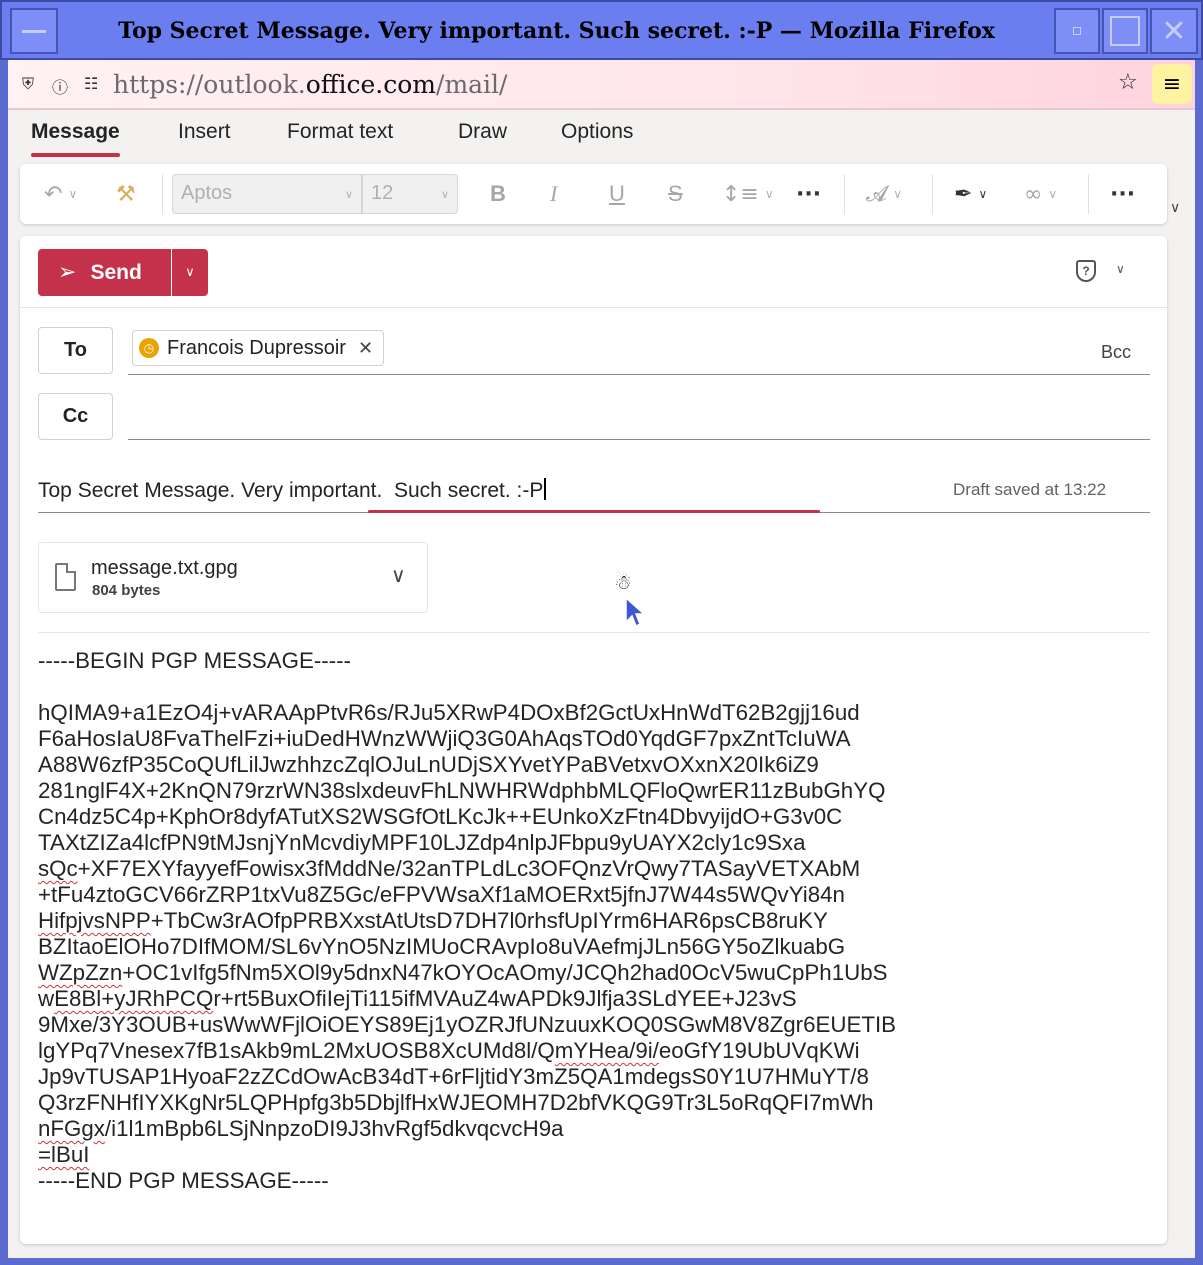  Describe the element at coordinates (104, 272) in the screenshot. I see `send-button: ➢ Send` at that location.